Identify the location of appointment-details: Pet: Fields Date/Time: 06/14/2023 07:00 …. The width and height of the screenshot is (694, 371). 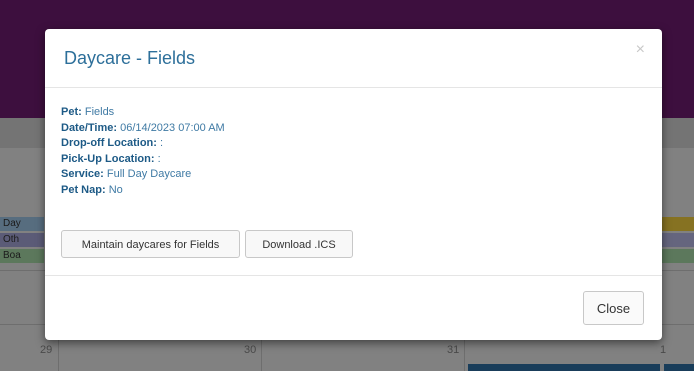
(143, 151).